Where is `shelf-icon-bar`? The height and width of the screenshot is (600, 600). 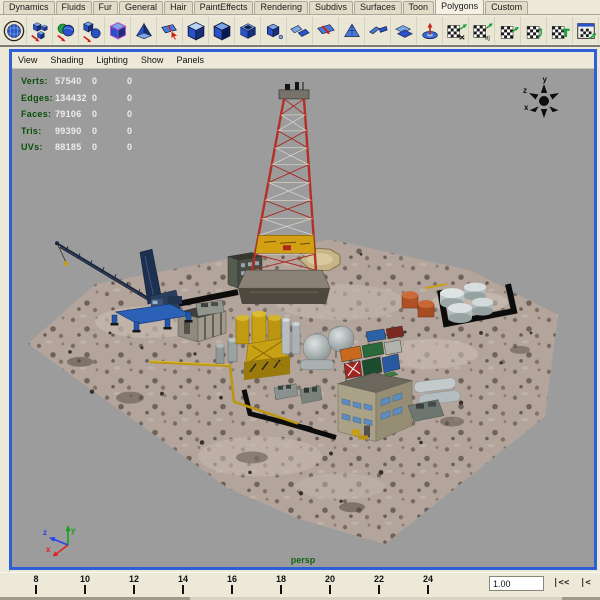
shelf-icon-bar is located at coordinates (300, 31).